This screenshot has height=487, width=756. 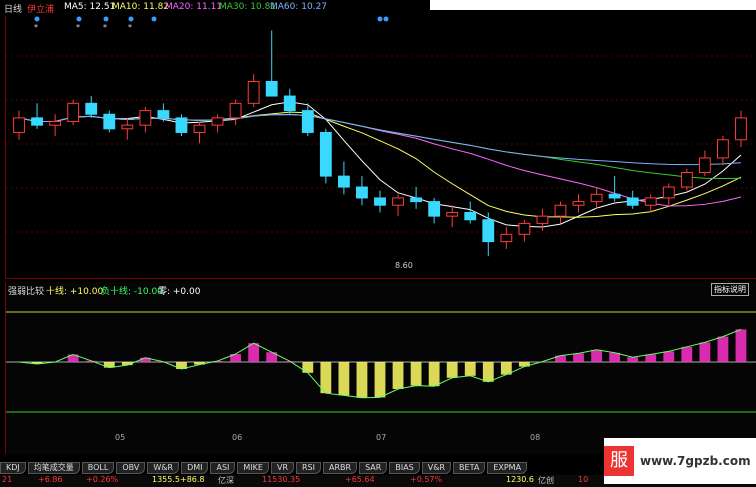 What do you see at coordinates (223, 468) in the screenshot?
I see `indicator-tab: ASI` at bounding box center [223, 468].